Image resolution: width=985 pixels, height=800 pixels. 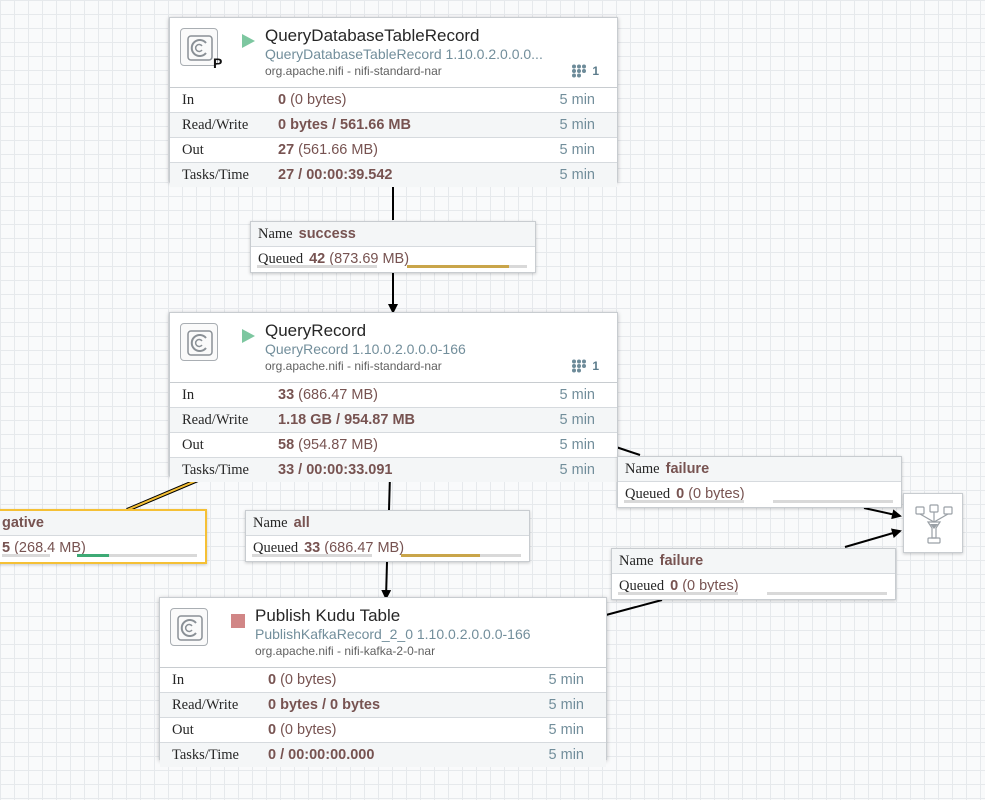 I want to click on funnel-icon, so click(x=934, y=524).